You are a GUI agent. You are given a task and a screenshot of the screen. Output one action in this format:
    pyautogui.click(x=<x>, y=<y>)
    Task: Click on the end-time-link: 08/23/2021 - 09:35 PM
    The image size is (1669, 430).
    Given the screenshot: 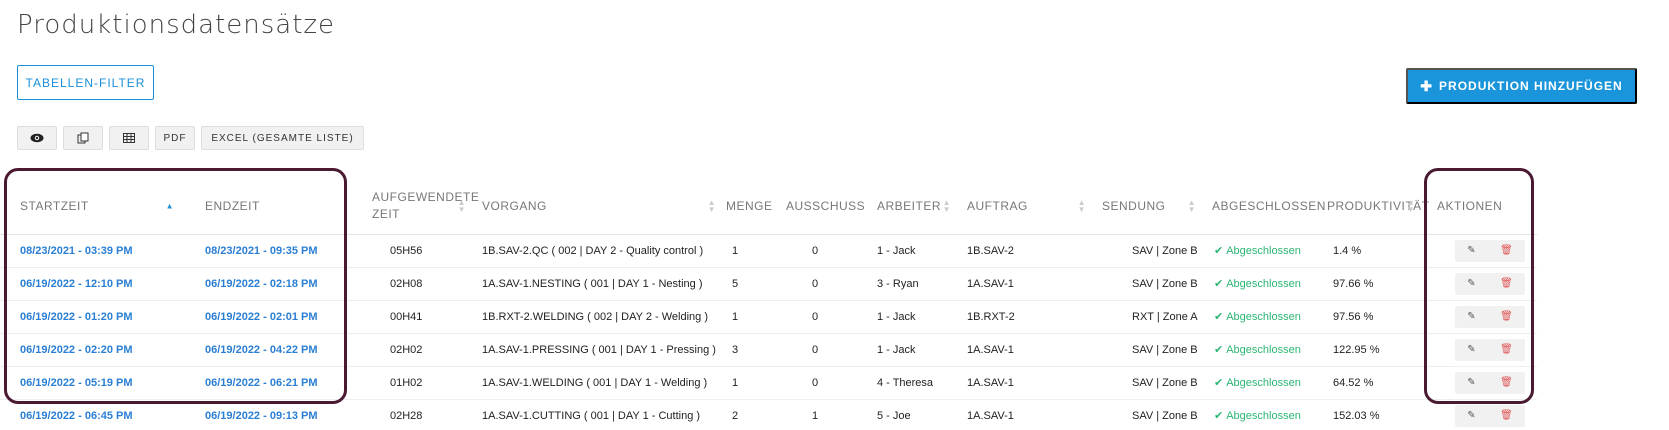 What is the action you would take?
    pyautogui.click(x=270, y=251)
    